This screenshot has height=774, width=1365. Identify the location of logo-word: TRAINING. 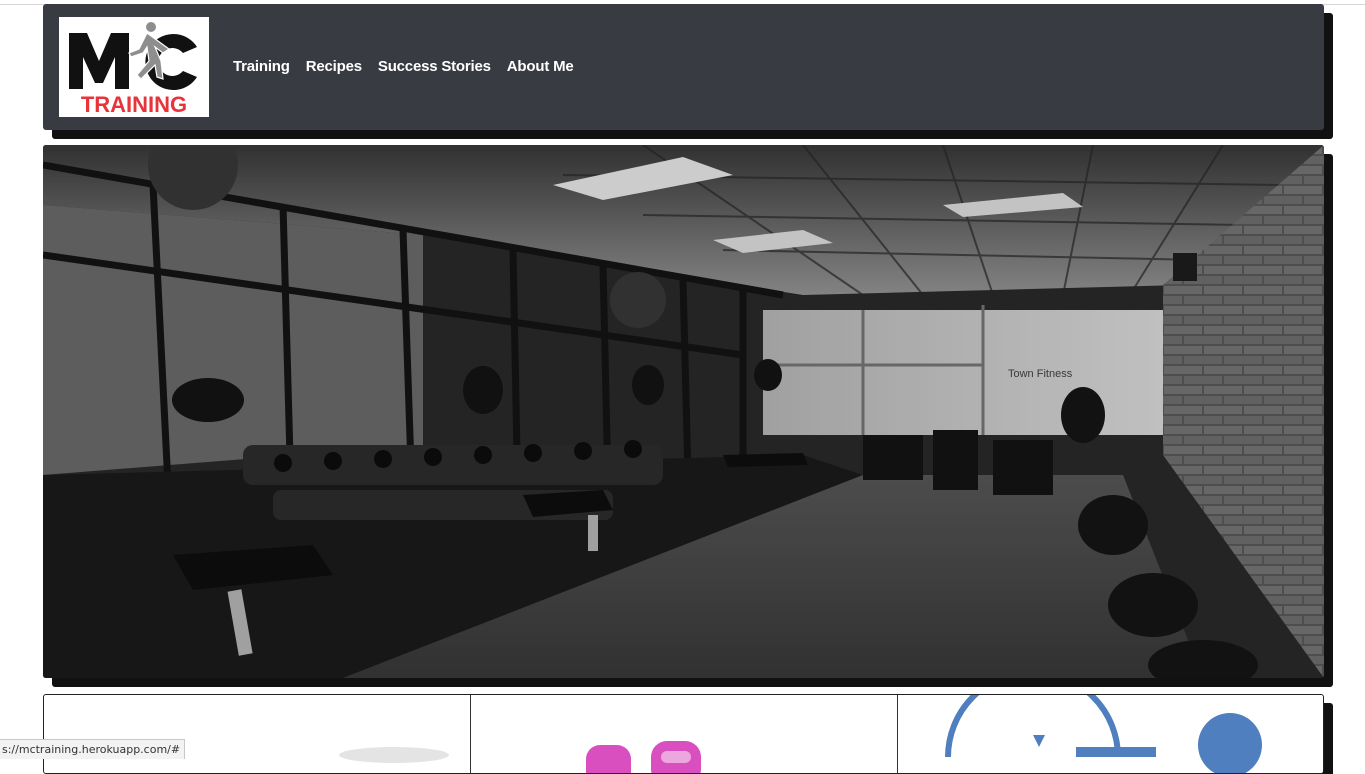
(134, 104).